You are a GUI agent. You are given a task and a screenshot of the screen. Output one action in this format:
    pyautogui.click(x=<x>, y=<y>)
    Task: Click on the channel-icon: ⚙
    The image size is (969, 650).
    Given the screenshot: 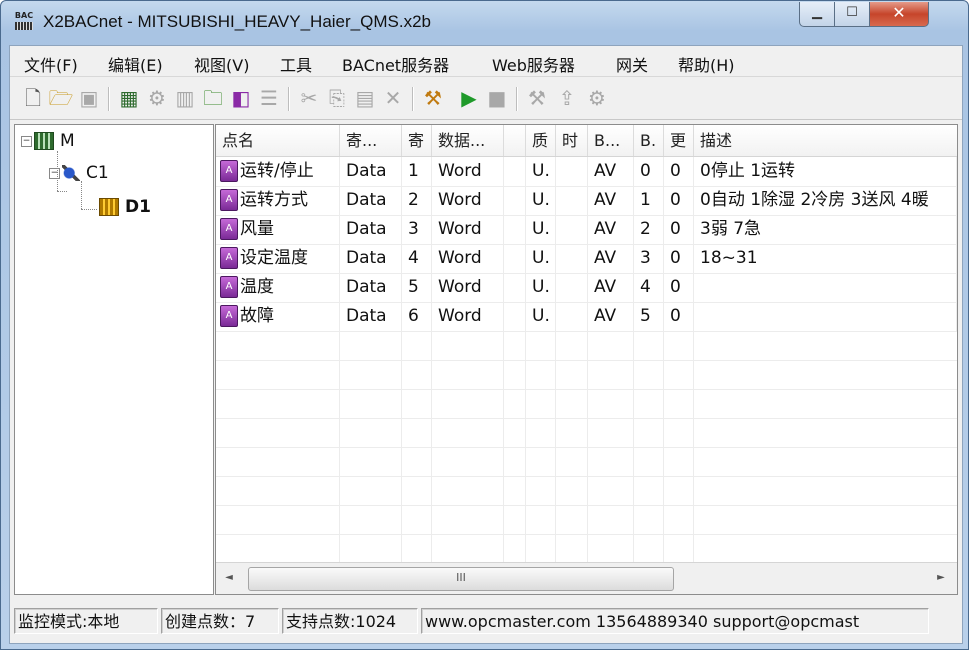 What is the action you would take?
    pyautogui.click(x=157, y=98)
    